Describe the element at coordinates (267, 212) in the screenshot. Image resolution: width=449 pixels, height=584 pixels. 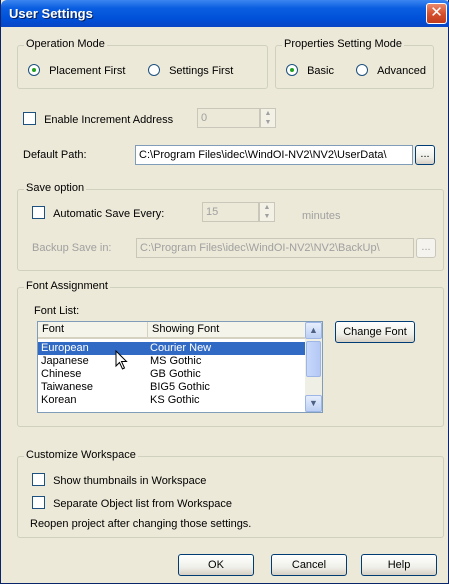
I see `auto-save-spinner: ▲ ▼` at that location.